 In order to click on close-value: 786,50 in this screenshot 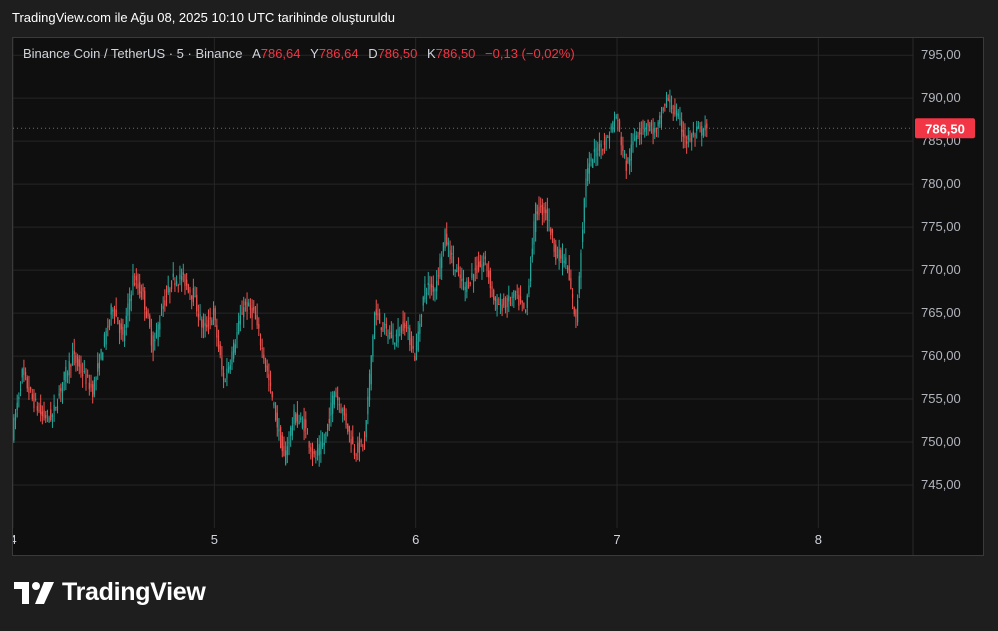, I will do `click(455, 53)`.